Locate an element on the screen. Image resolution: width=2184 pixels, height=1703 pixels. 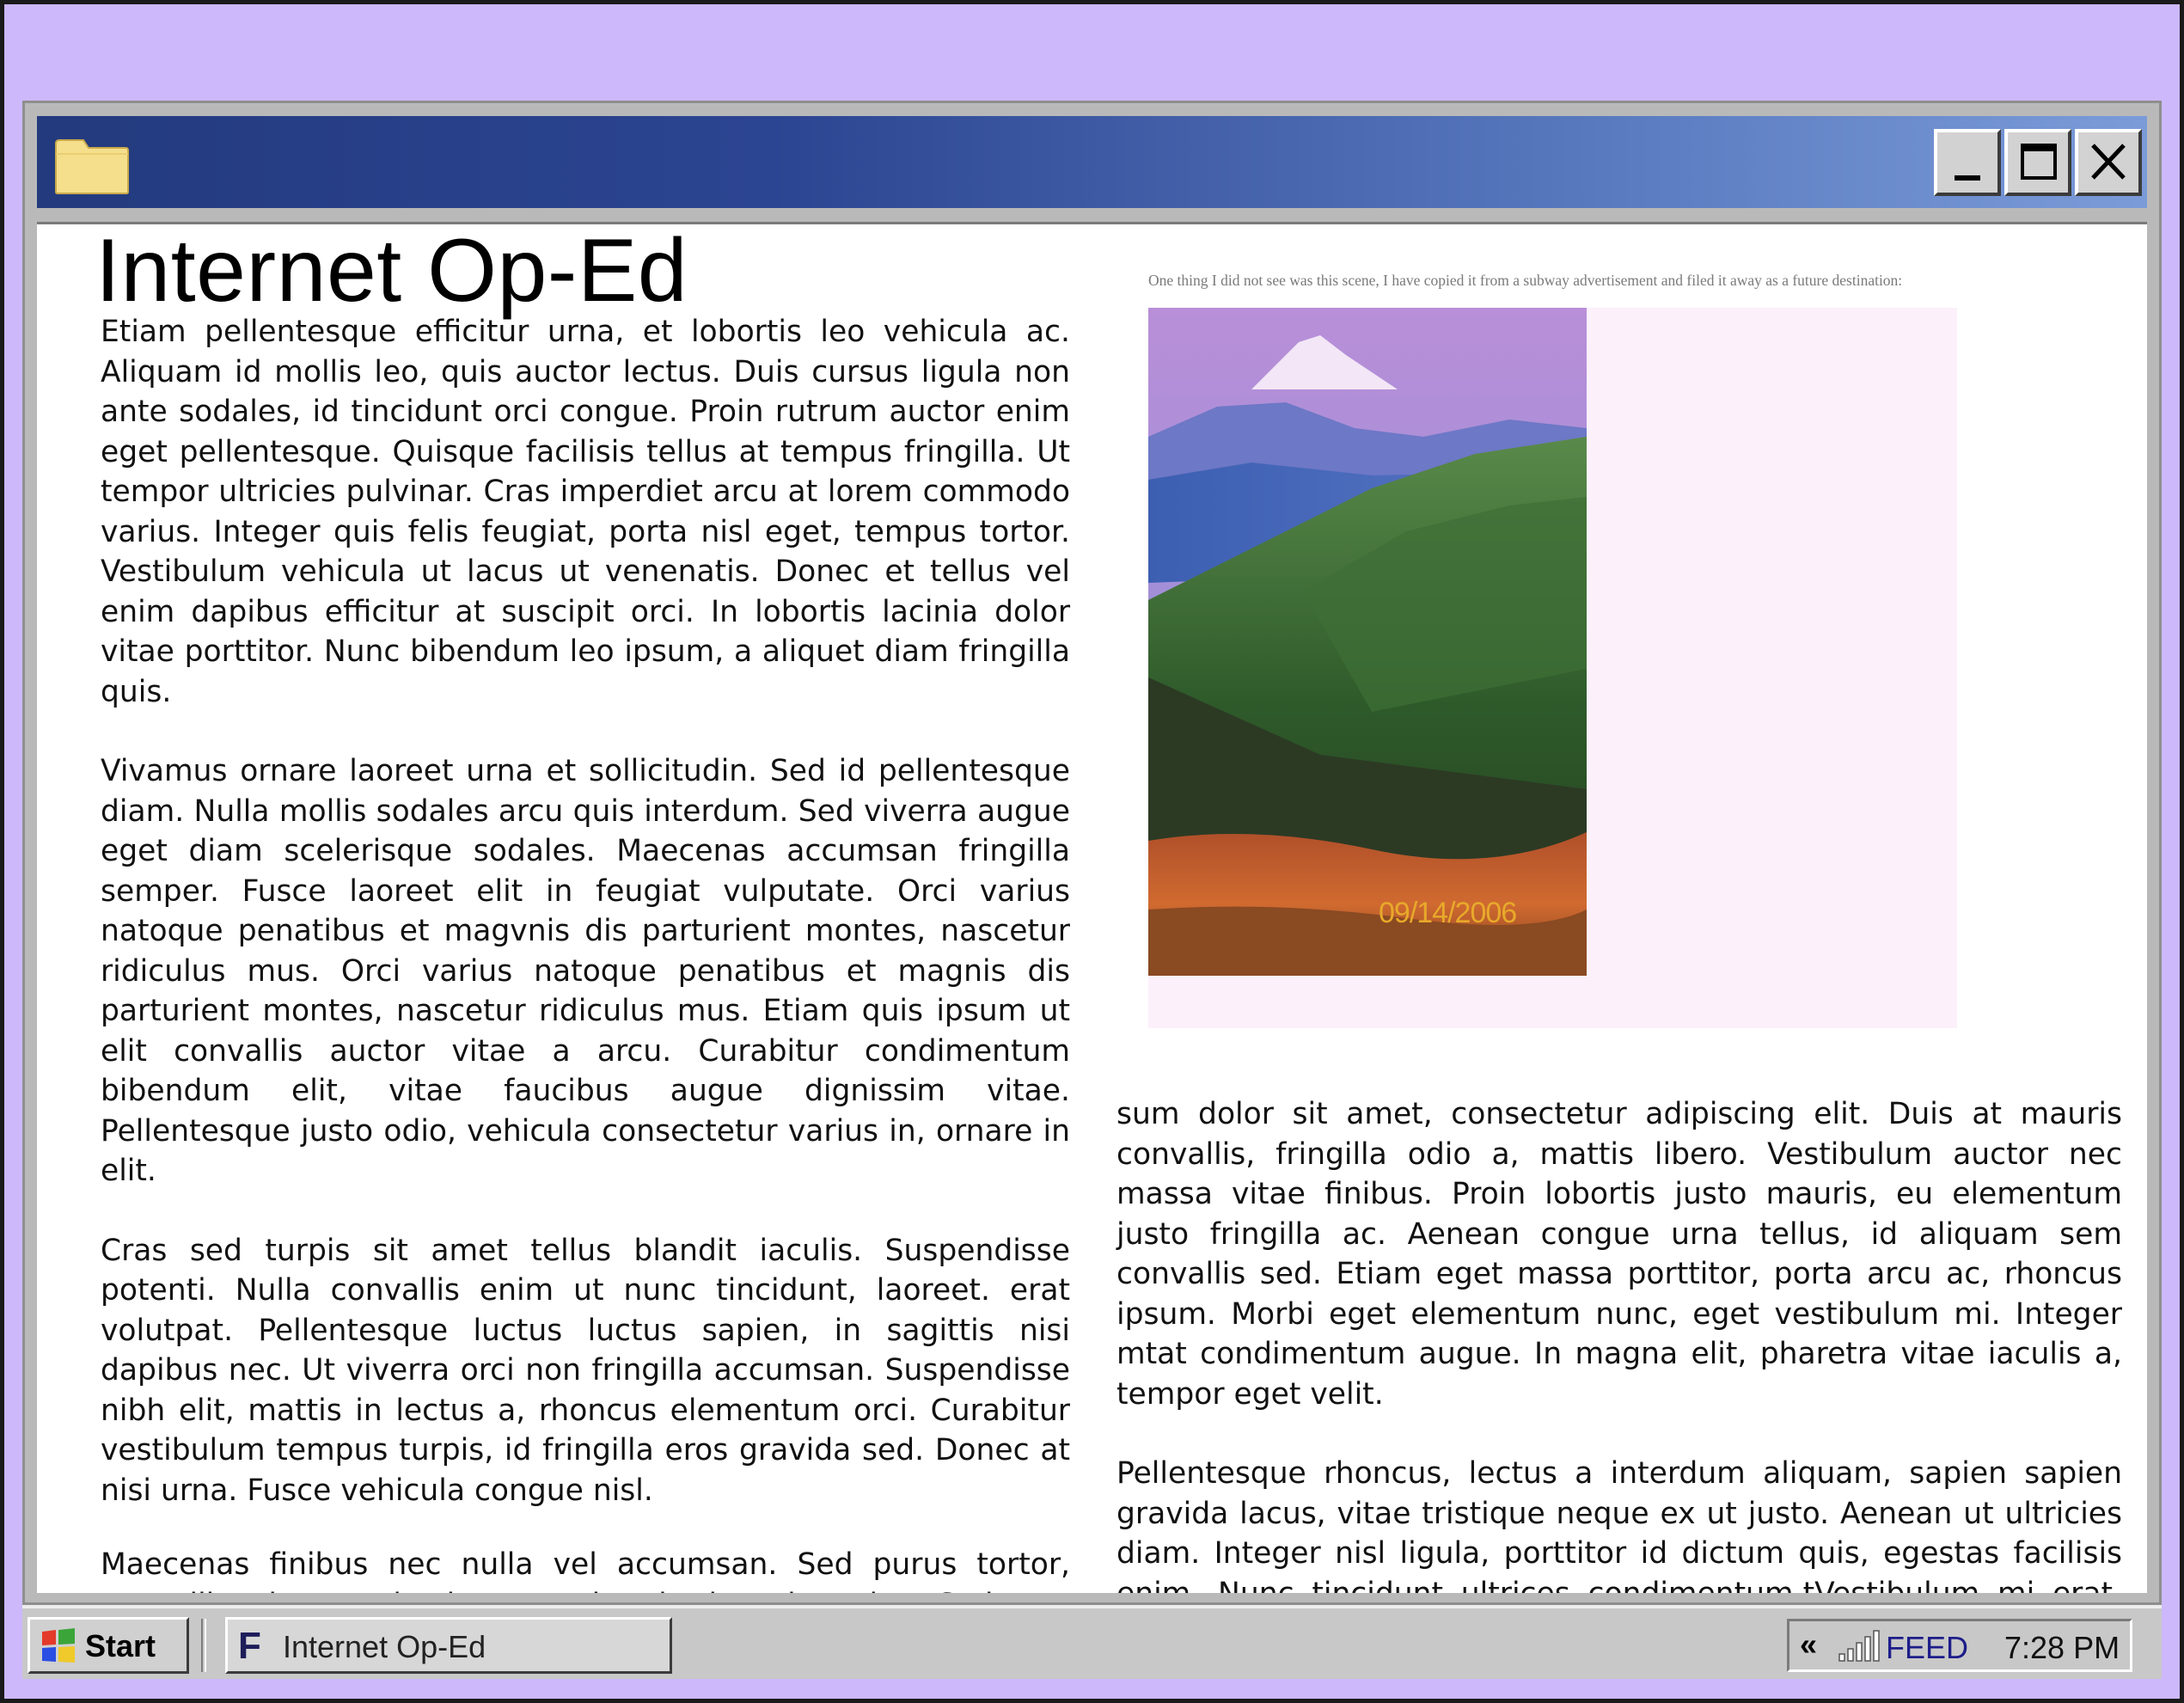
photo-date-stamp: 09/14/2006 is located at coordinates (1448, 913).